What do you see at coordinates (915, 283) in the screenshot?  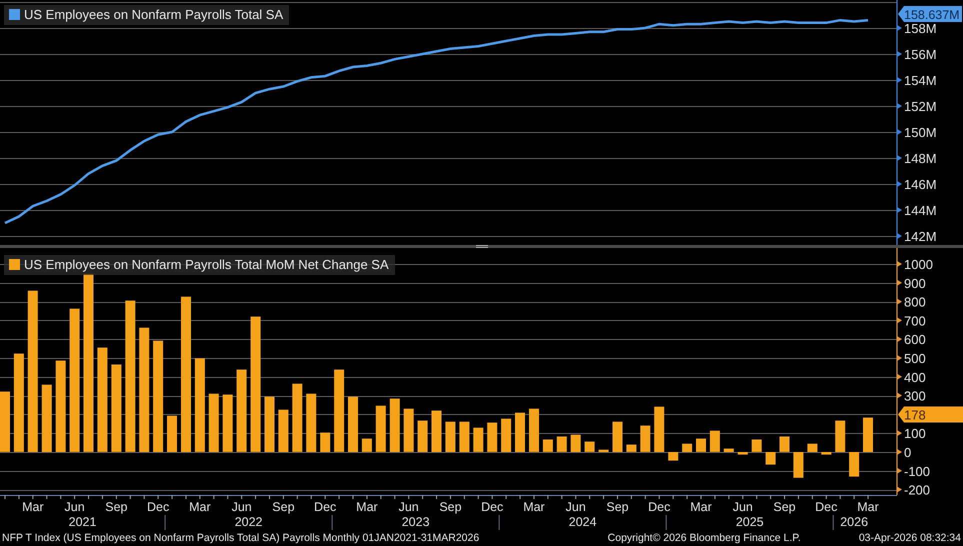 I see `axis-label: 900` at bounding box center [915, 283].